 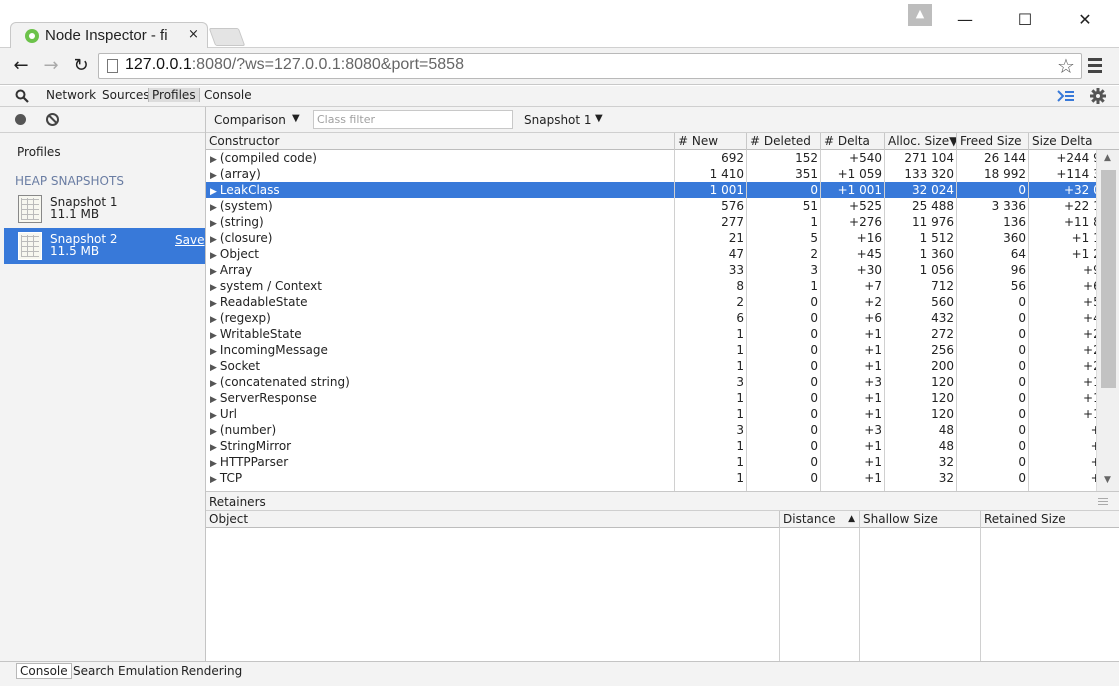 What do you see at coordinates (651, 478) in the screenshot?
I see `table-row: ▶TCP 1 0 +1 32 0 +32` at bounding box center [651, 478].